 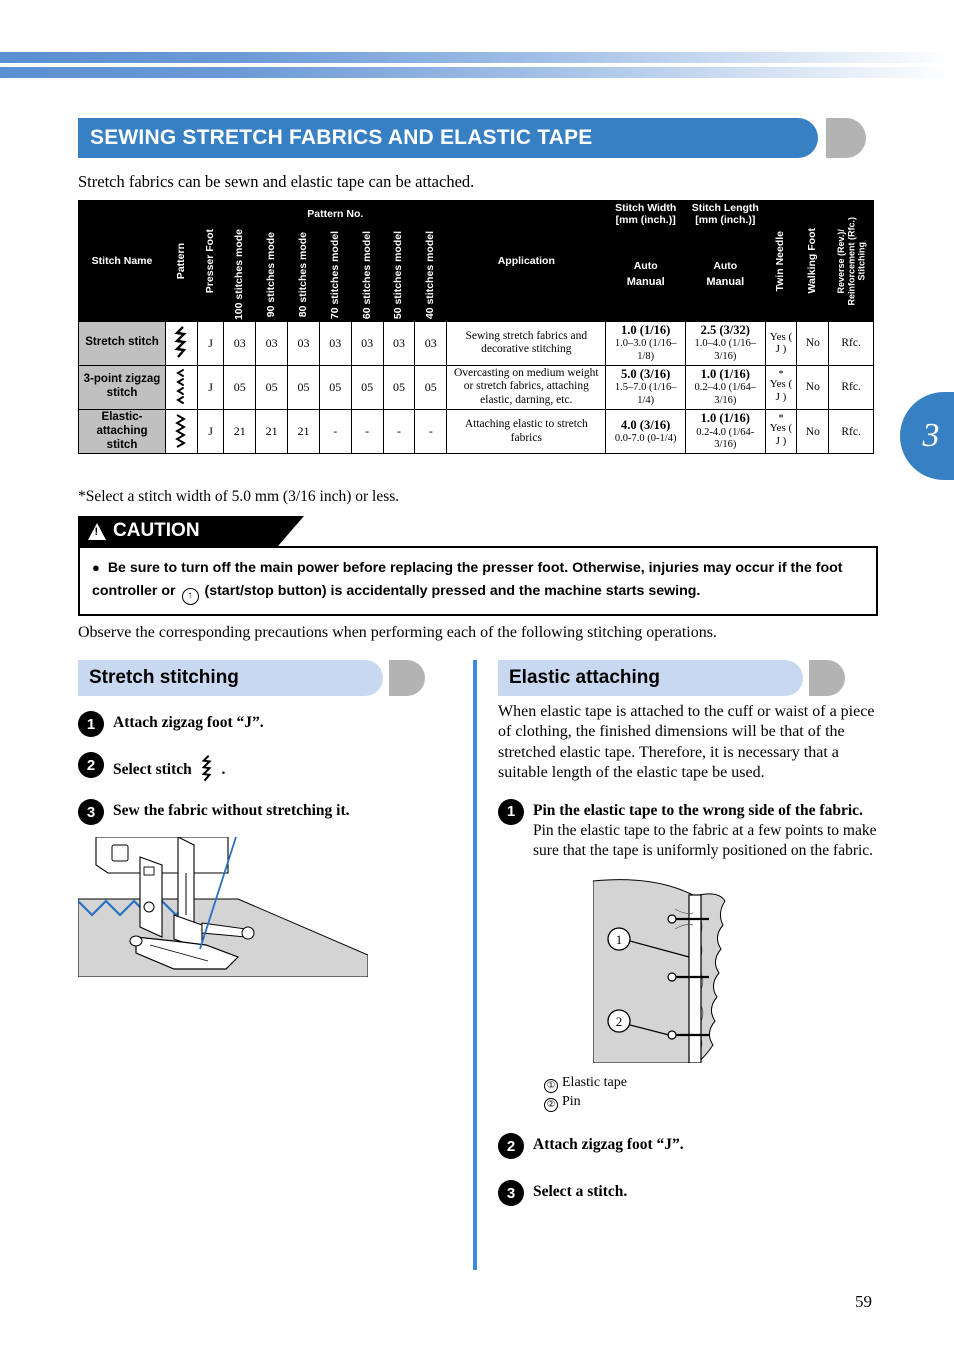 I want to click on step-item: 2 Attach zigzag foot “J”., so click(x=688, y=1146).